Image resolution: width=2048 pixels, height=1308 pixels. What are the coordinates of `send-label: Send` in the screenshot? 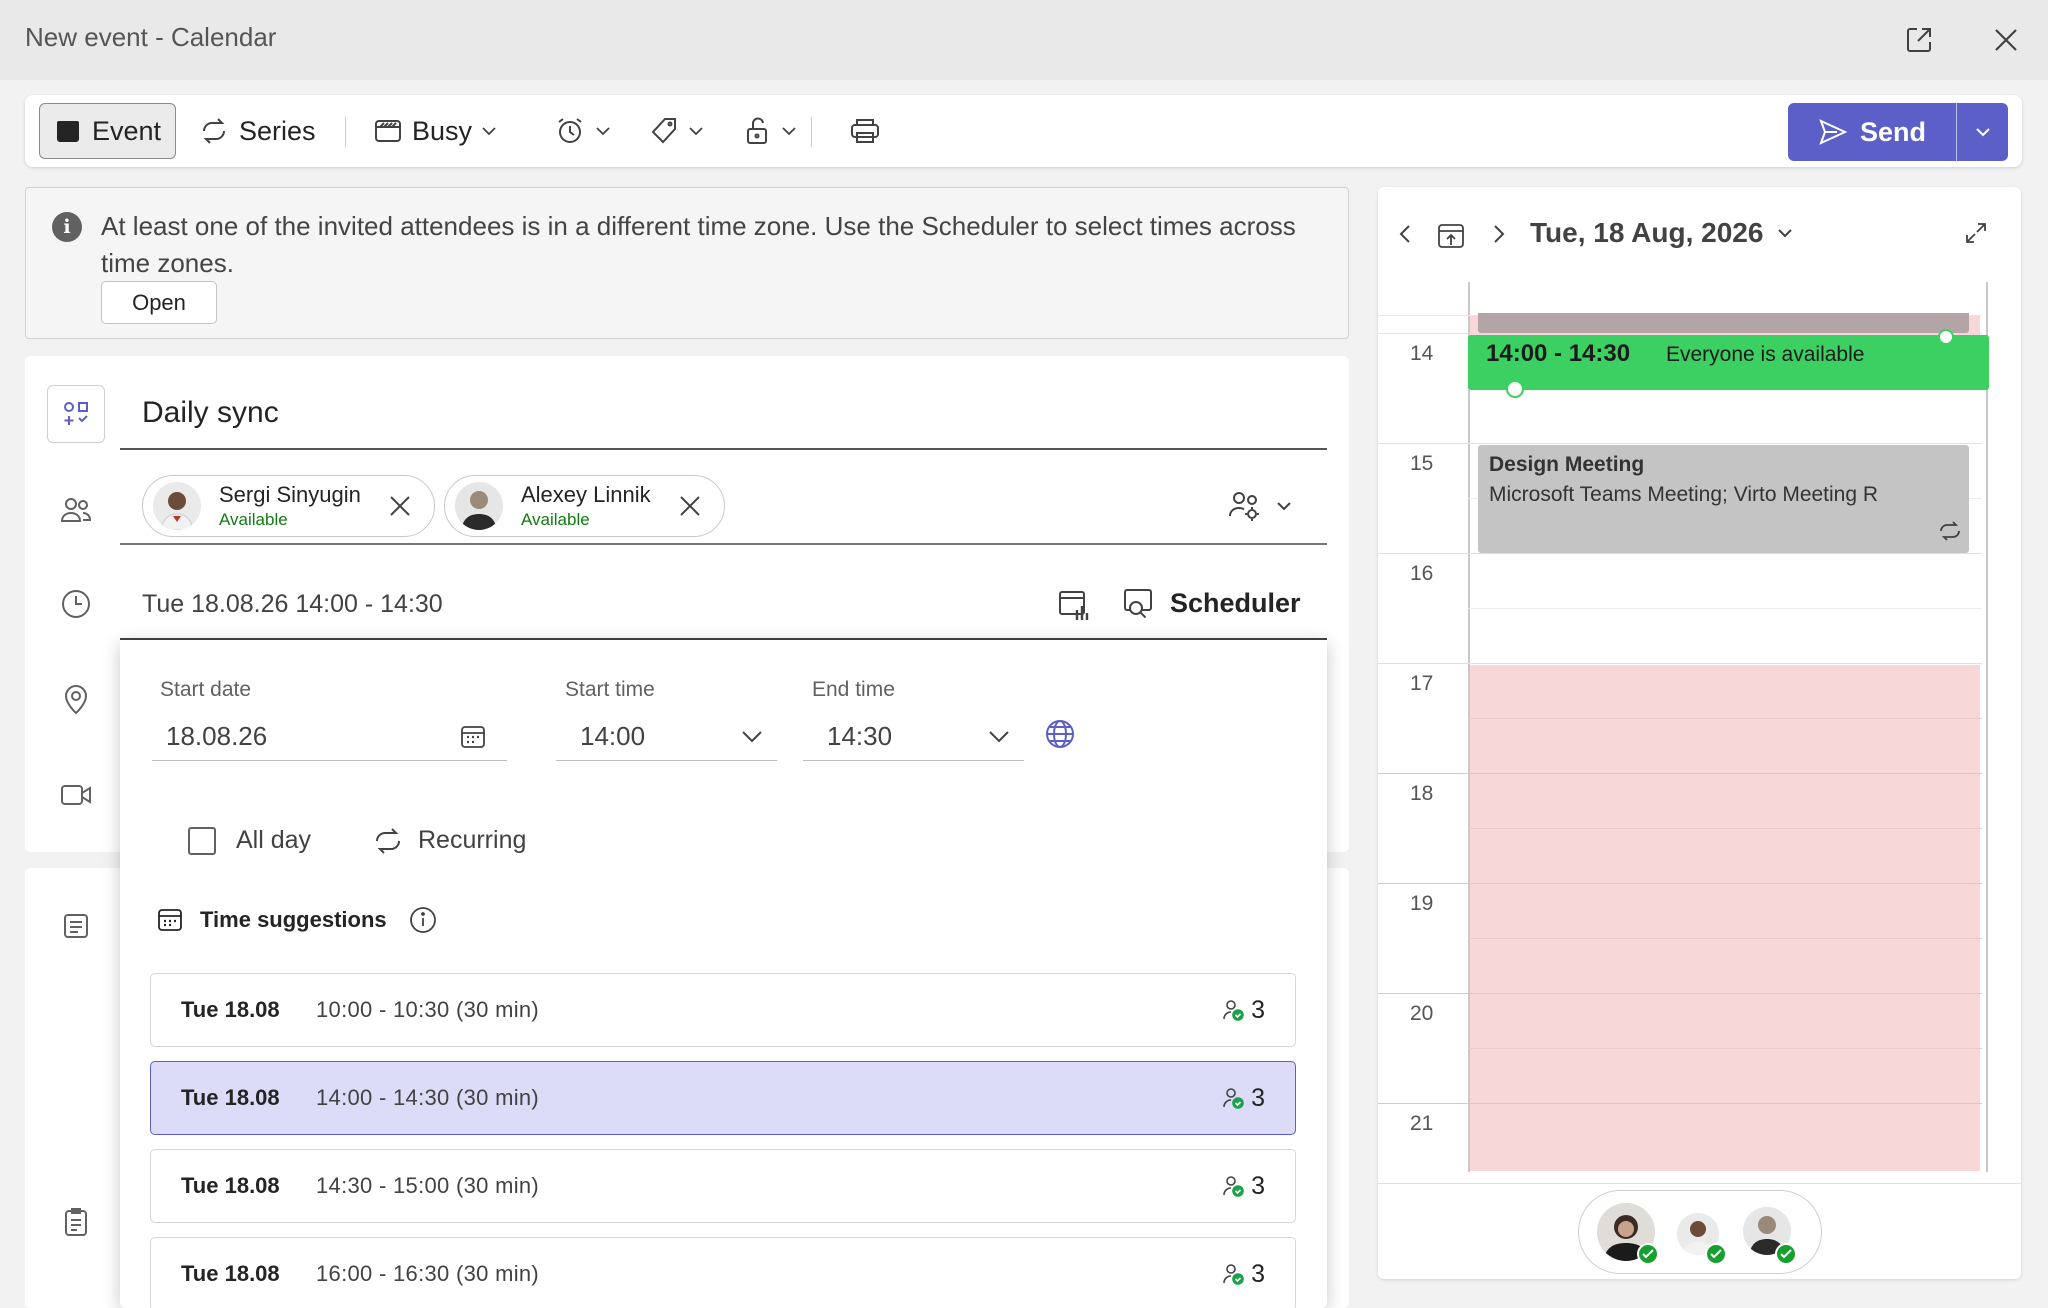 It's located at (1893, 131).